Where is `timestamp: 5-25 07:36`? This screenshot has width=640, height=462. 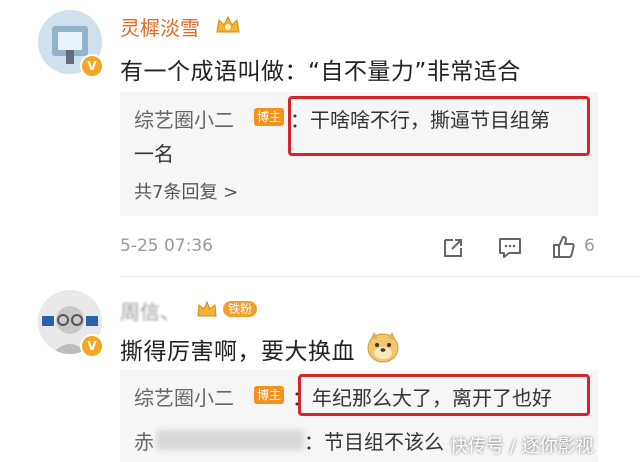 timestamp: 5-25 07:36 is located at coordinates (166, 246).